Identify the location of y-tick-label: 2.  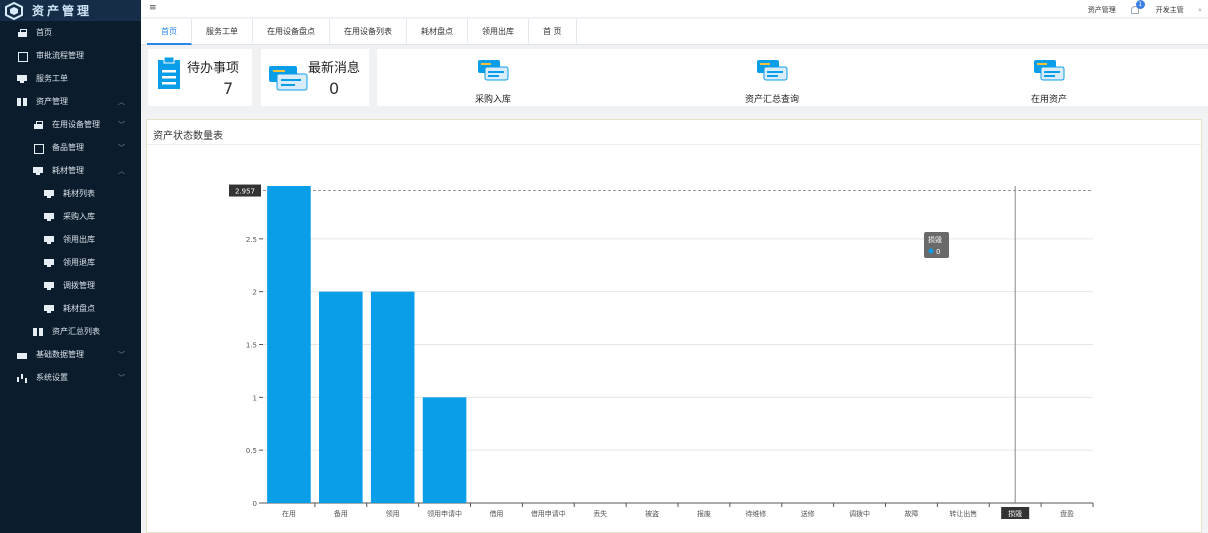
(255, 293).